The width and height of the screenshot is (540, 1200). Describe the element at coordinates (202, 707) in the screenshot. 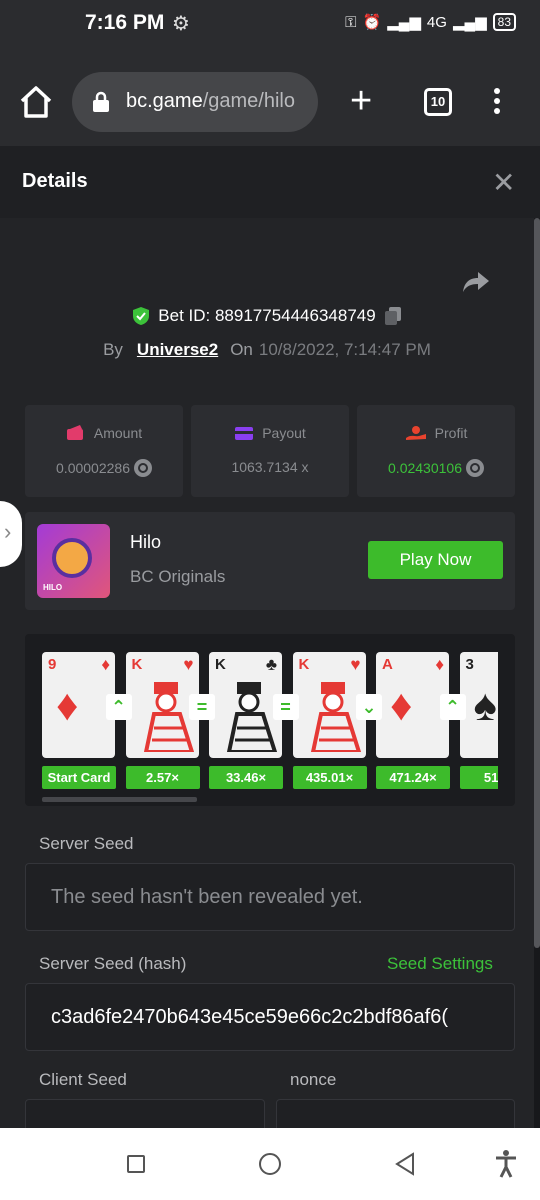

I see `guess-direction-icon: =` at that location.